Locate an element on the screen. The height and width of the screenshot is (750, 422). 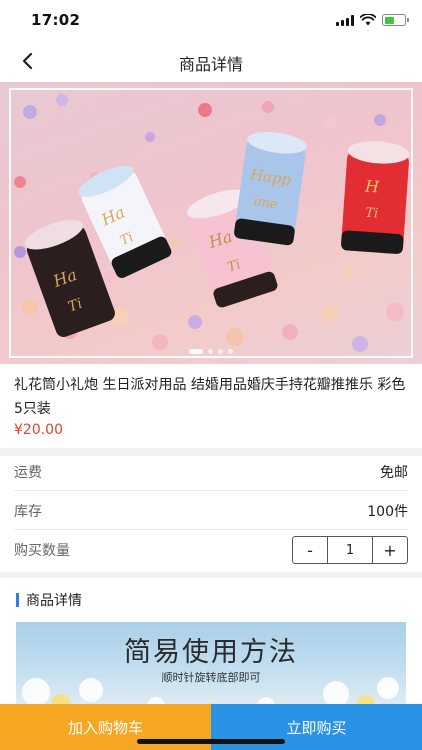
quantity-value: 1 is located at coordinates (350, 550).